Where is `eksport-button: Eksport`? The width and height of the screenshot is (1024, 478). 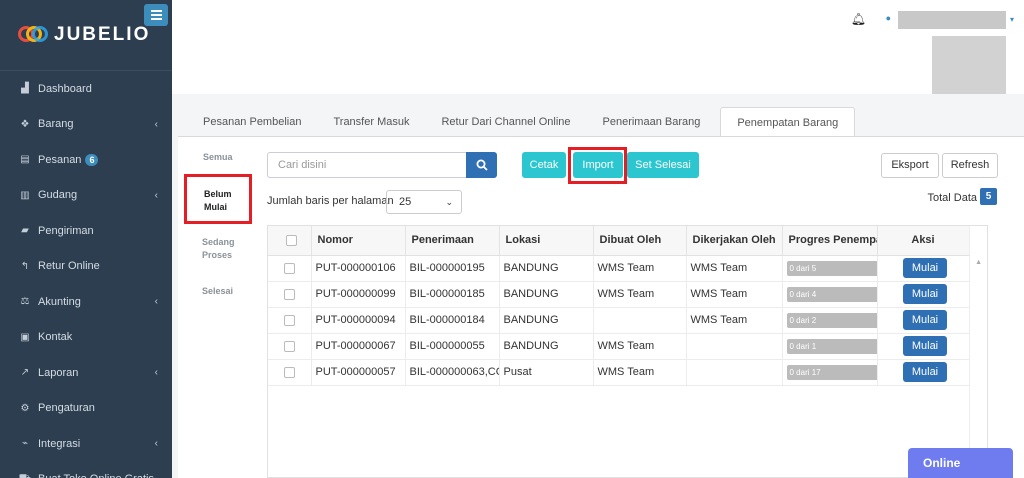 eksport-button: Eksport is located at coordinates (910, 165).